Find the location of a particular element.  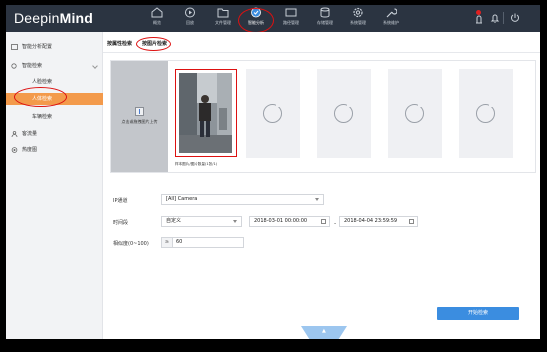

sidebar-item-label: 客流量 is located at coordinates (30, 134).